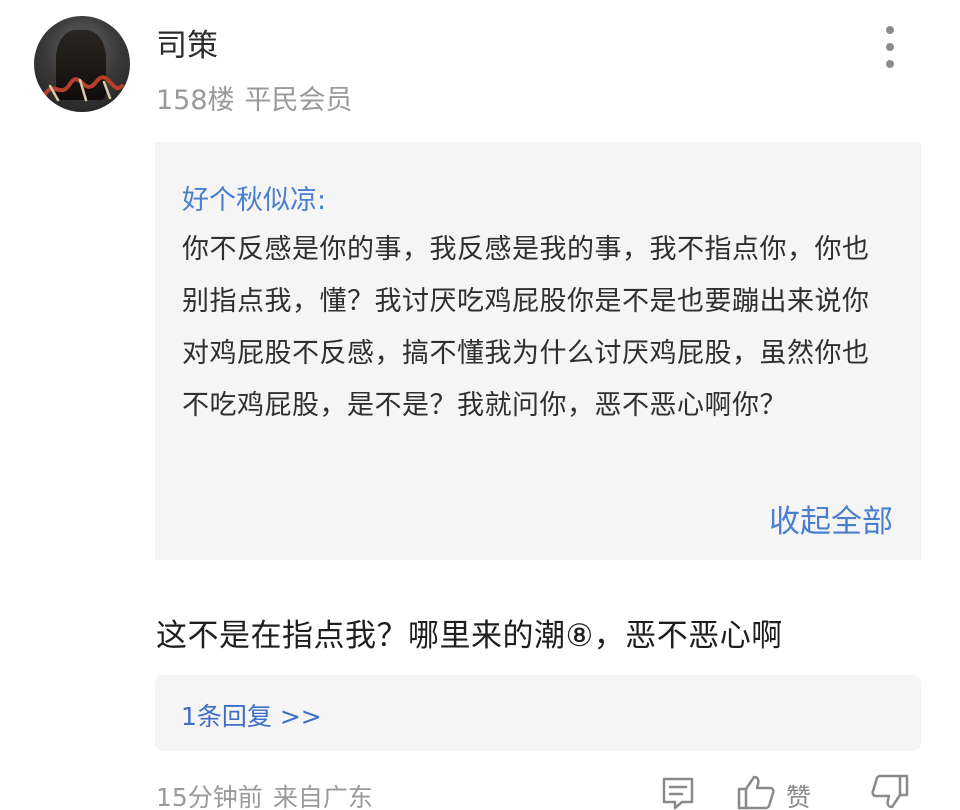 Image resolution: width=960 pixels, height=810 pixels. Describe the element at coordinates (678, 793) in the screenshot. I see `comment-icon` at that location.